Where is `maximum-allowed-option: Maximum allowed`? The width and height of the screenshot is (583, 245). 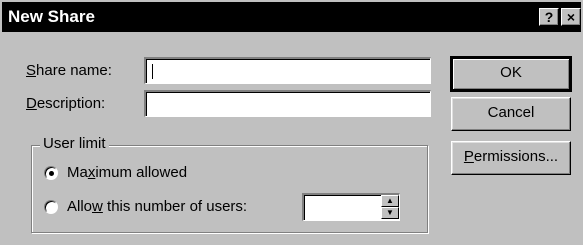
maximum-allowed-option: Maximum allowed is located at coordinates (115, 173).